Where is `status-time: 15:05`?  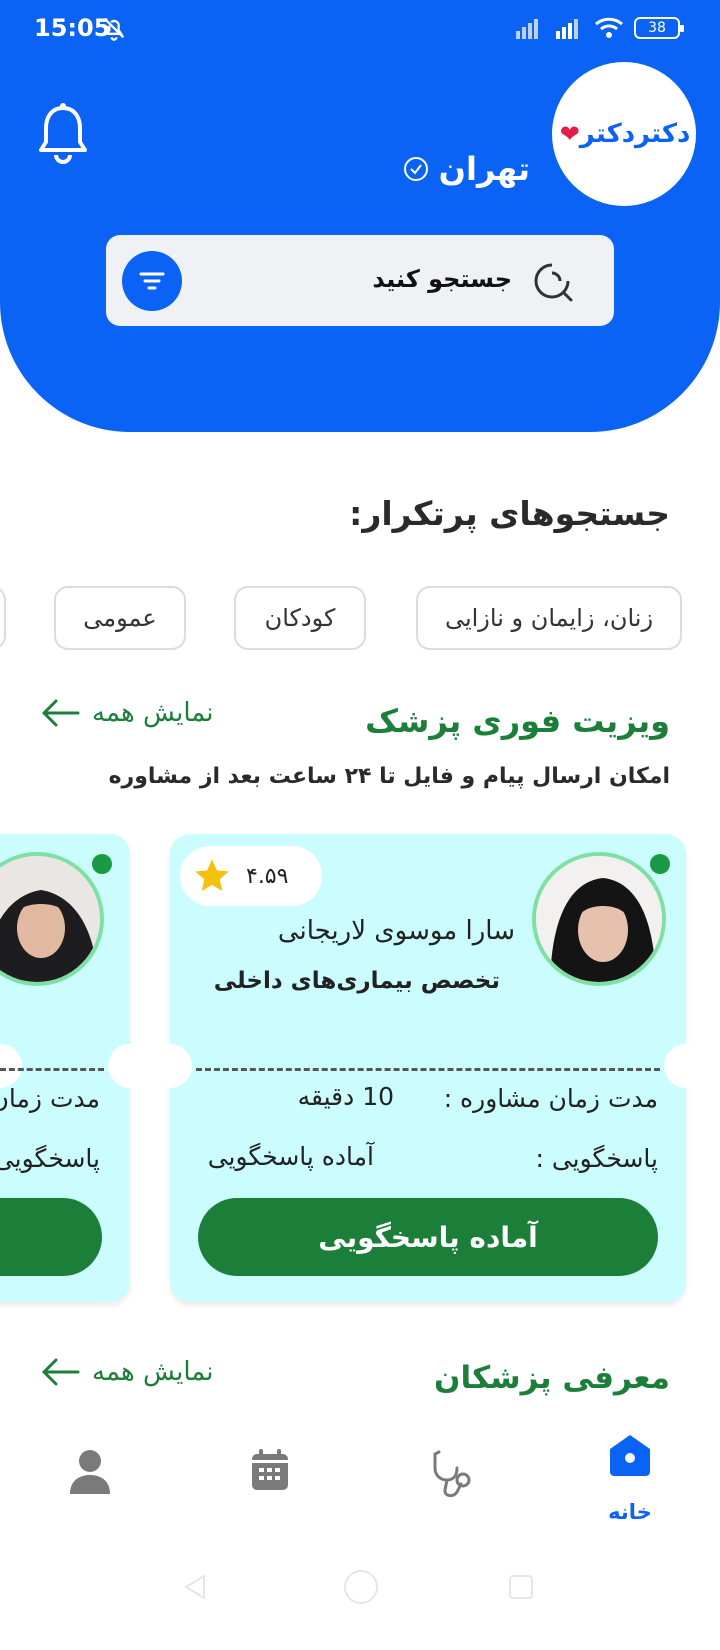 status-time: 15:05 is located at coordinates (72, 28).